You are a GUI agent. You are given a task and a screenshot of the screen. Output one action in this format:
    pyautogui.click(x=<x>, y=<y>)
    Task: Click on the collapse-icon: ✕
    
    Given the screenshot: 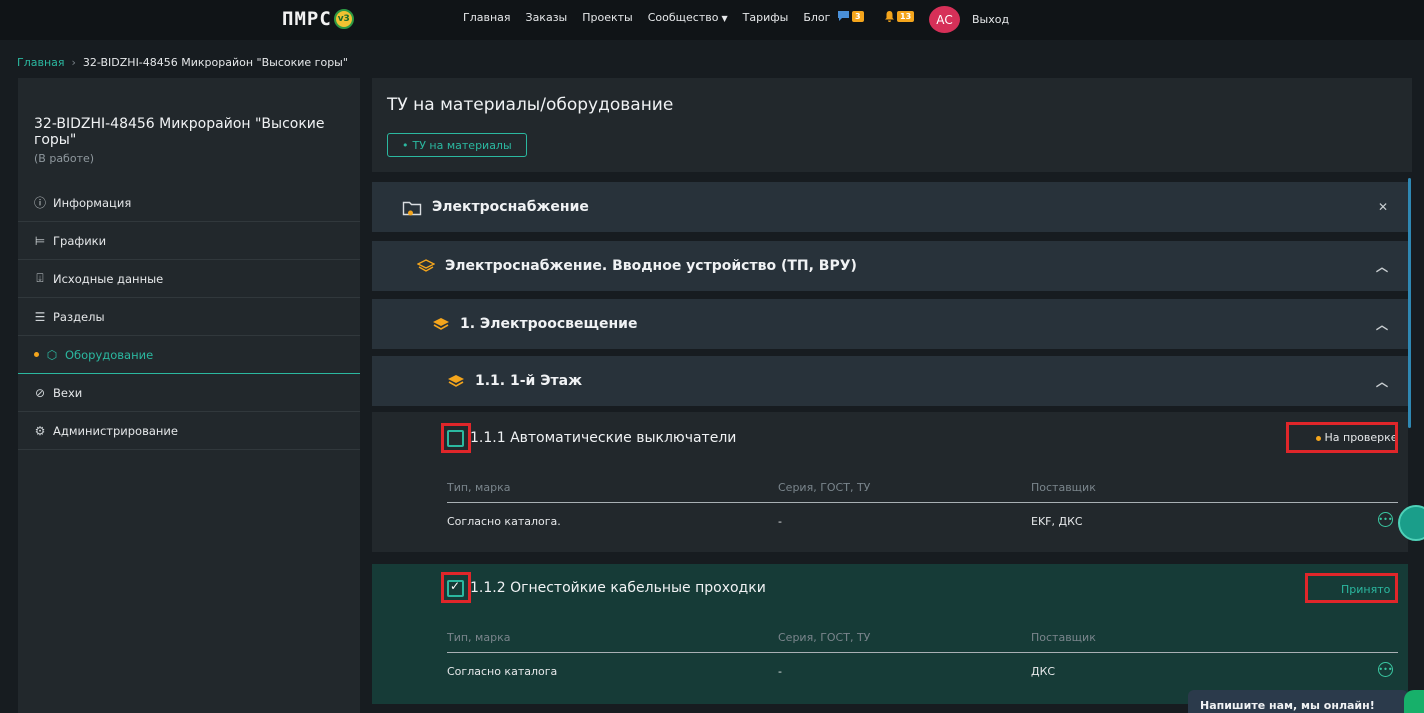 What is the action you would take?
    pyautogui.click(x=1383, y=207)
    